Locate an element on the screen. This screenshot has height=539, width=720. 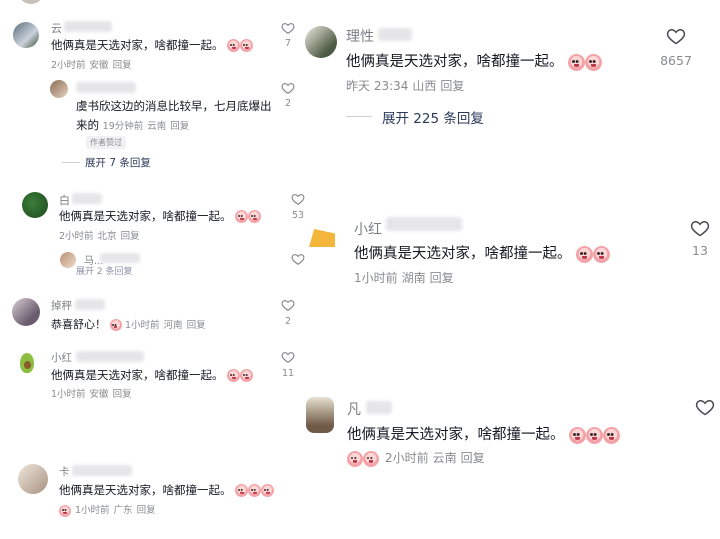
username: 云 is located at coordinates (56, 28).